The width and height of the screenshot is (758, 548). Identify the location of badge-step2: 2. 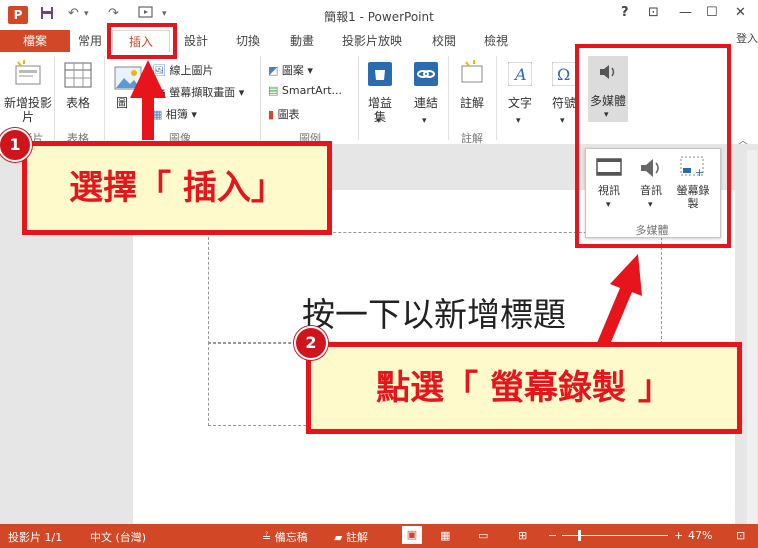
(311, 343).